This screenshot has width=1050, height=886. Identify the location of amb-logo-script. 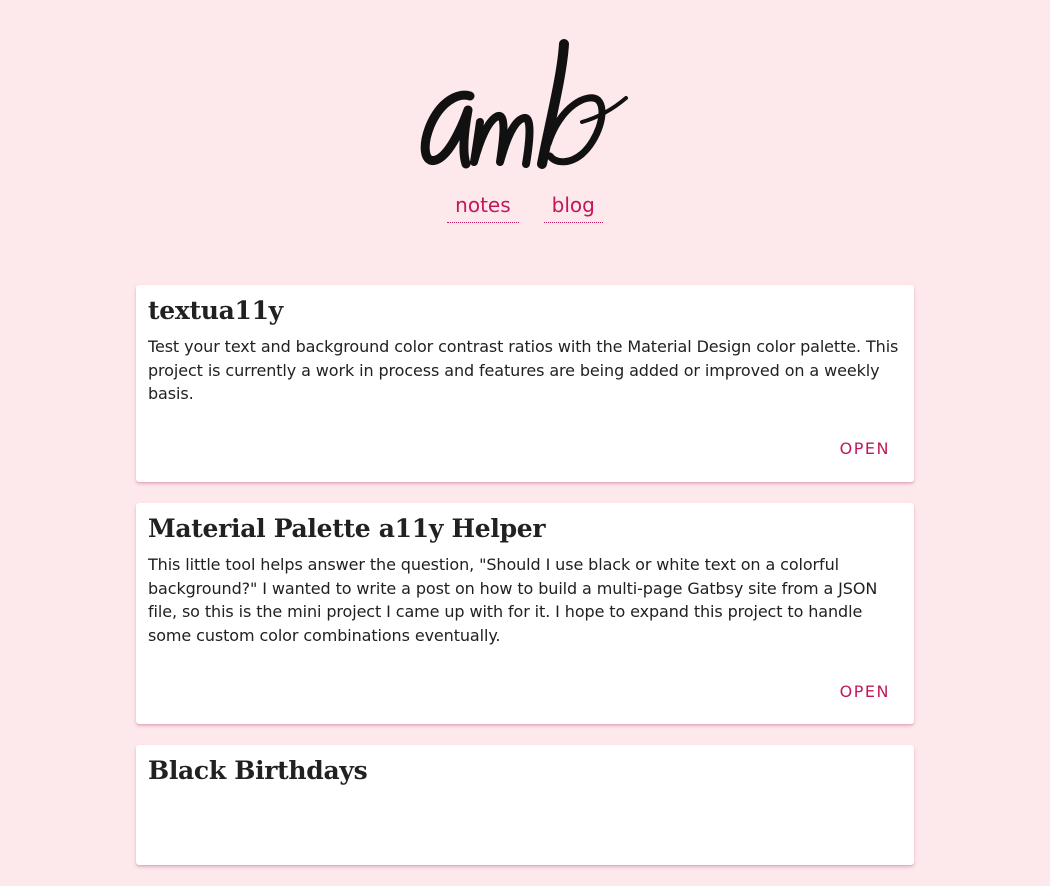
(524, 104).